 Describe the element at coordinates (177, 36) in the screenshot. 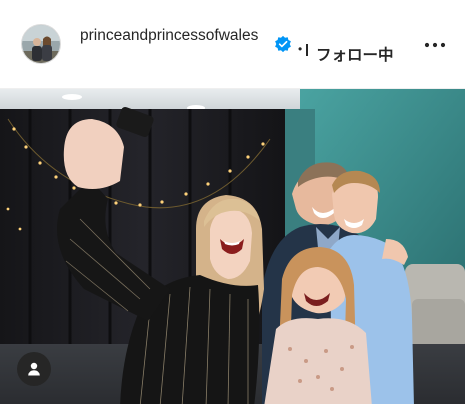

I see `username-link: princeandprincessofwales` at that location.